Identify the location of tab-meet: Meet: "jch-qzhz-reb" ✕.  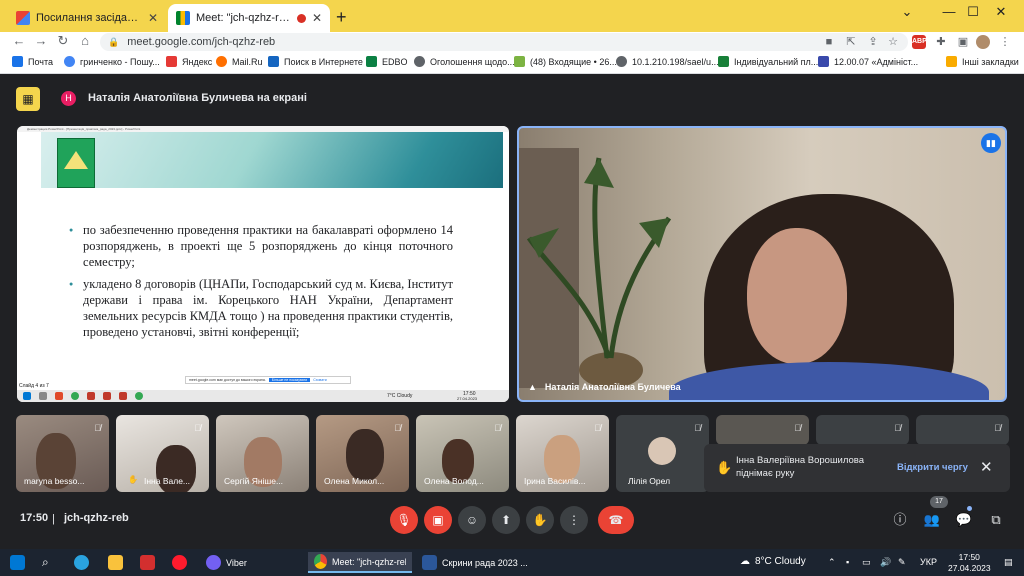
(249, 18).